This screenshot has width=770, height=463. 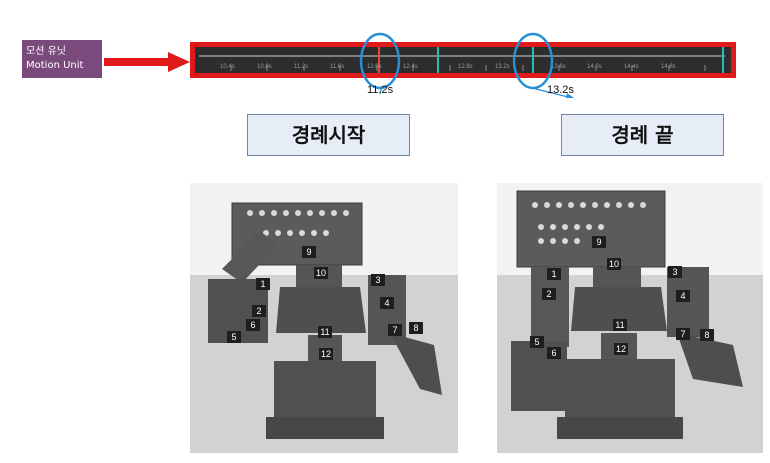 What do you see at coordinates (46, 51) in the screenshot?
I see `motion-unit-label-korean: 모션 유닛` at bounding box center [46, 51].